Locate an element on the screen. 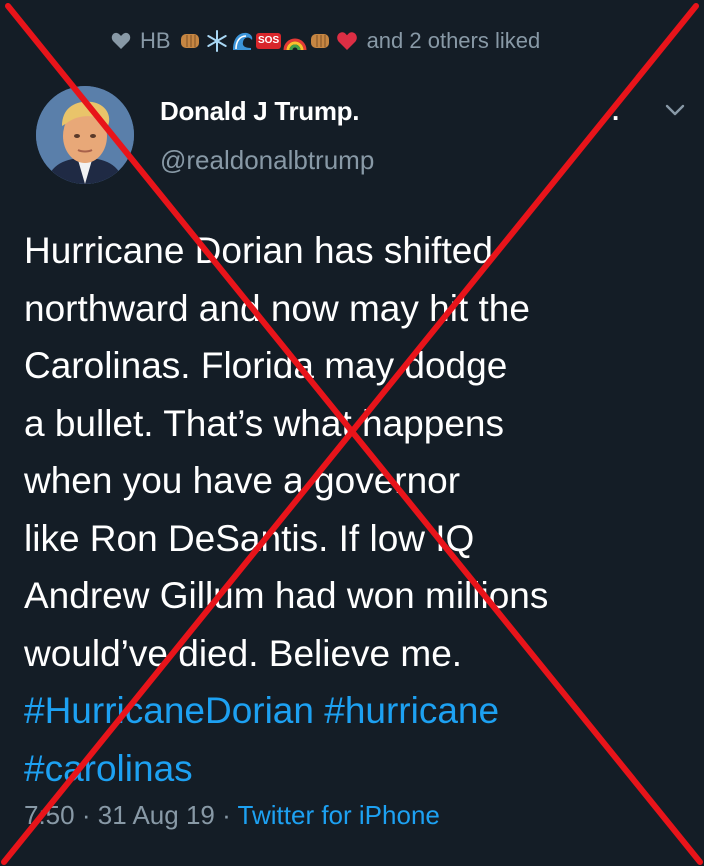  tweet-meta: 7:50 · 31 Aug 19 · Twitter for iPhone is located at coordinates (232, 815).